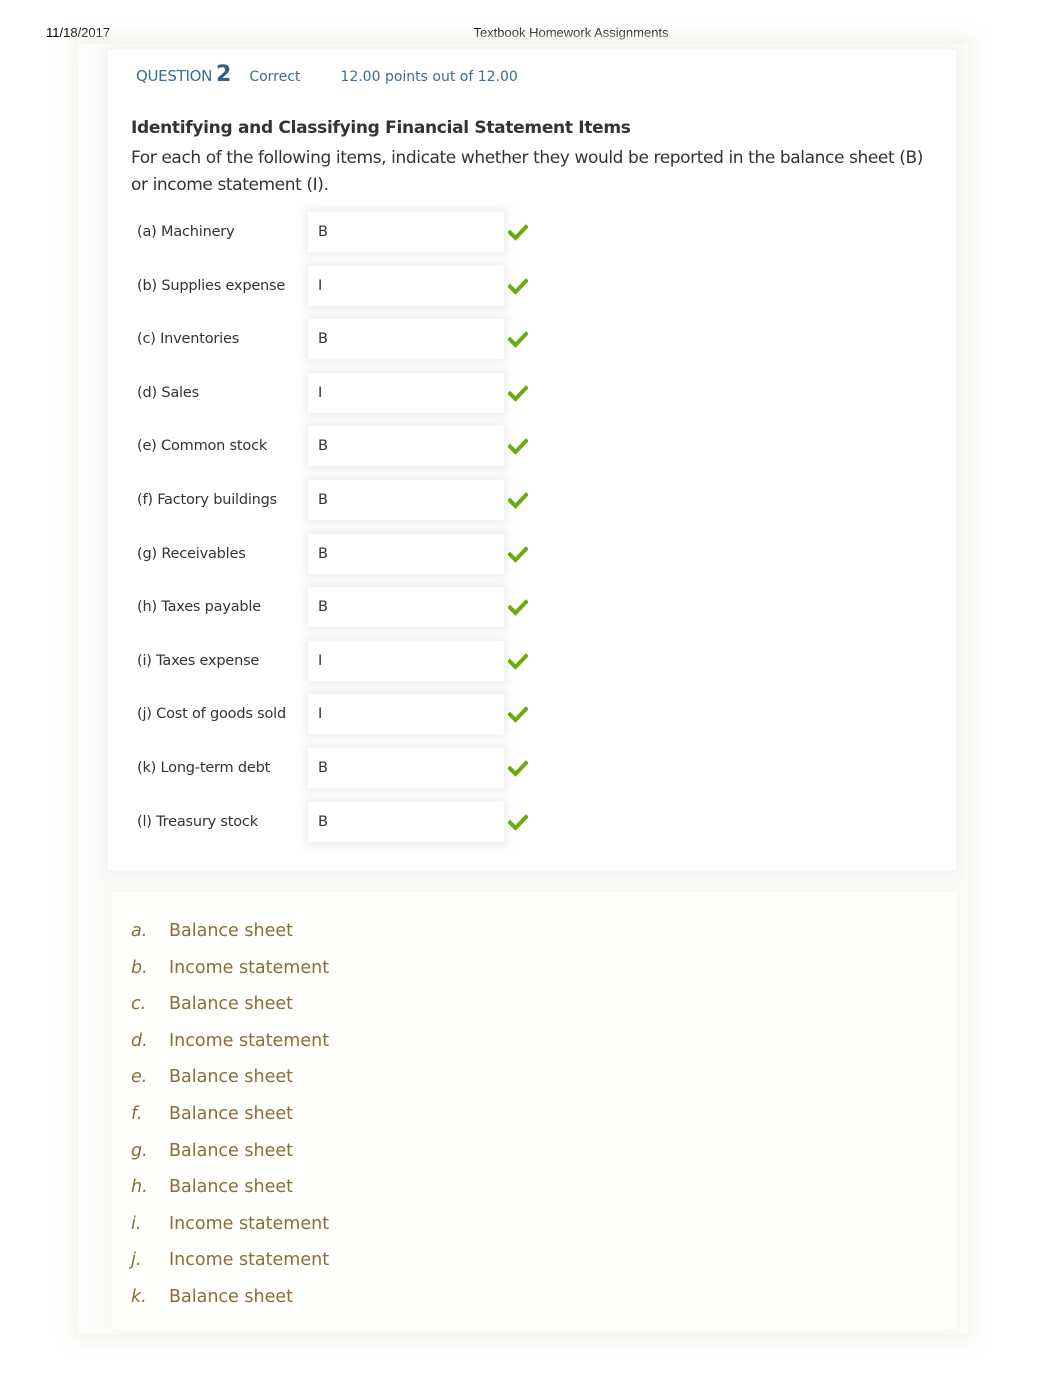 The image size is (1062, 1376). What do you see at coordinates (174, 76) in the screenshot?
I see `question-label: QUESTION` at bounding box center [174, 76].